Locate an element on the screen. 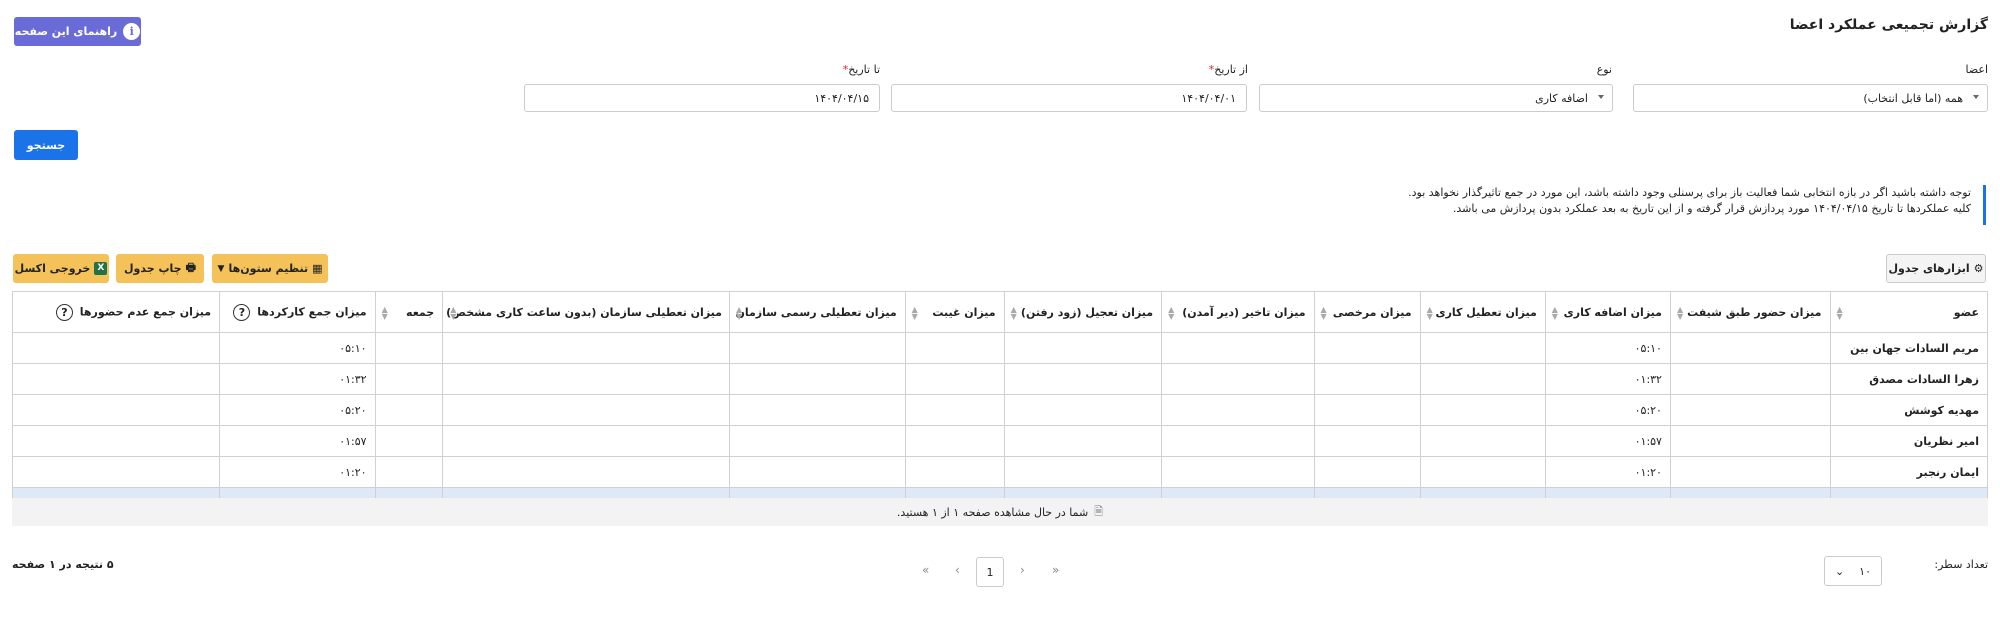  printer-icon: 🖶 is located at coordinates (190, 267).